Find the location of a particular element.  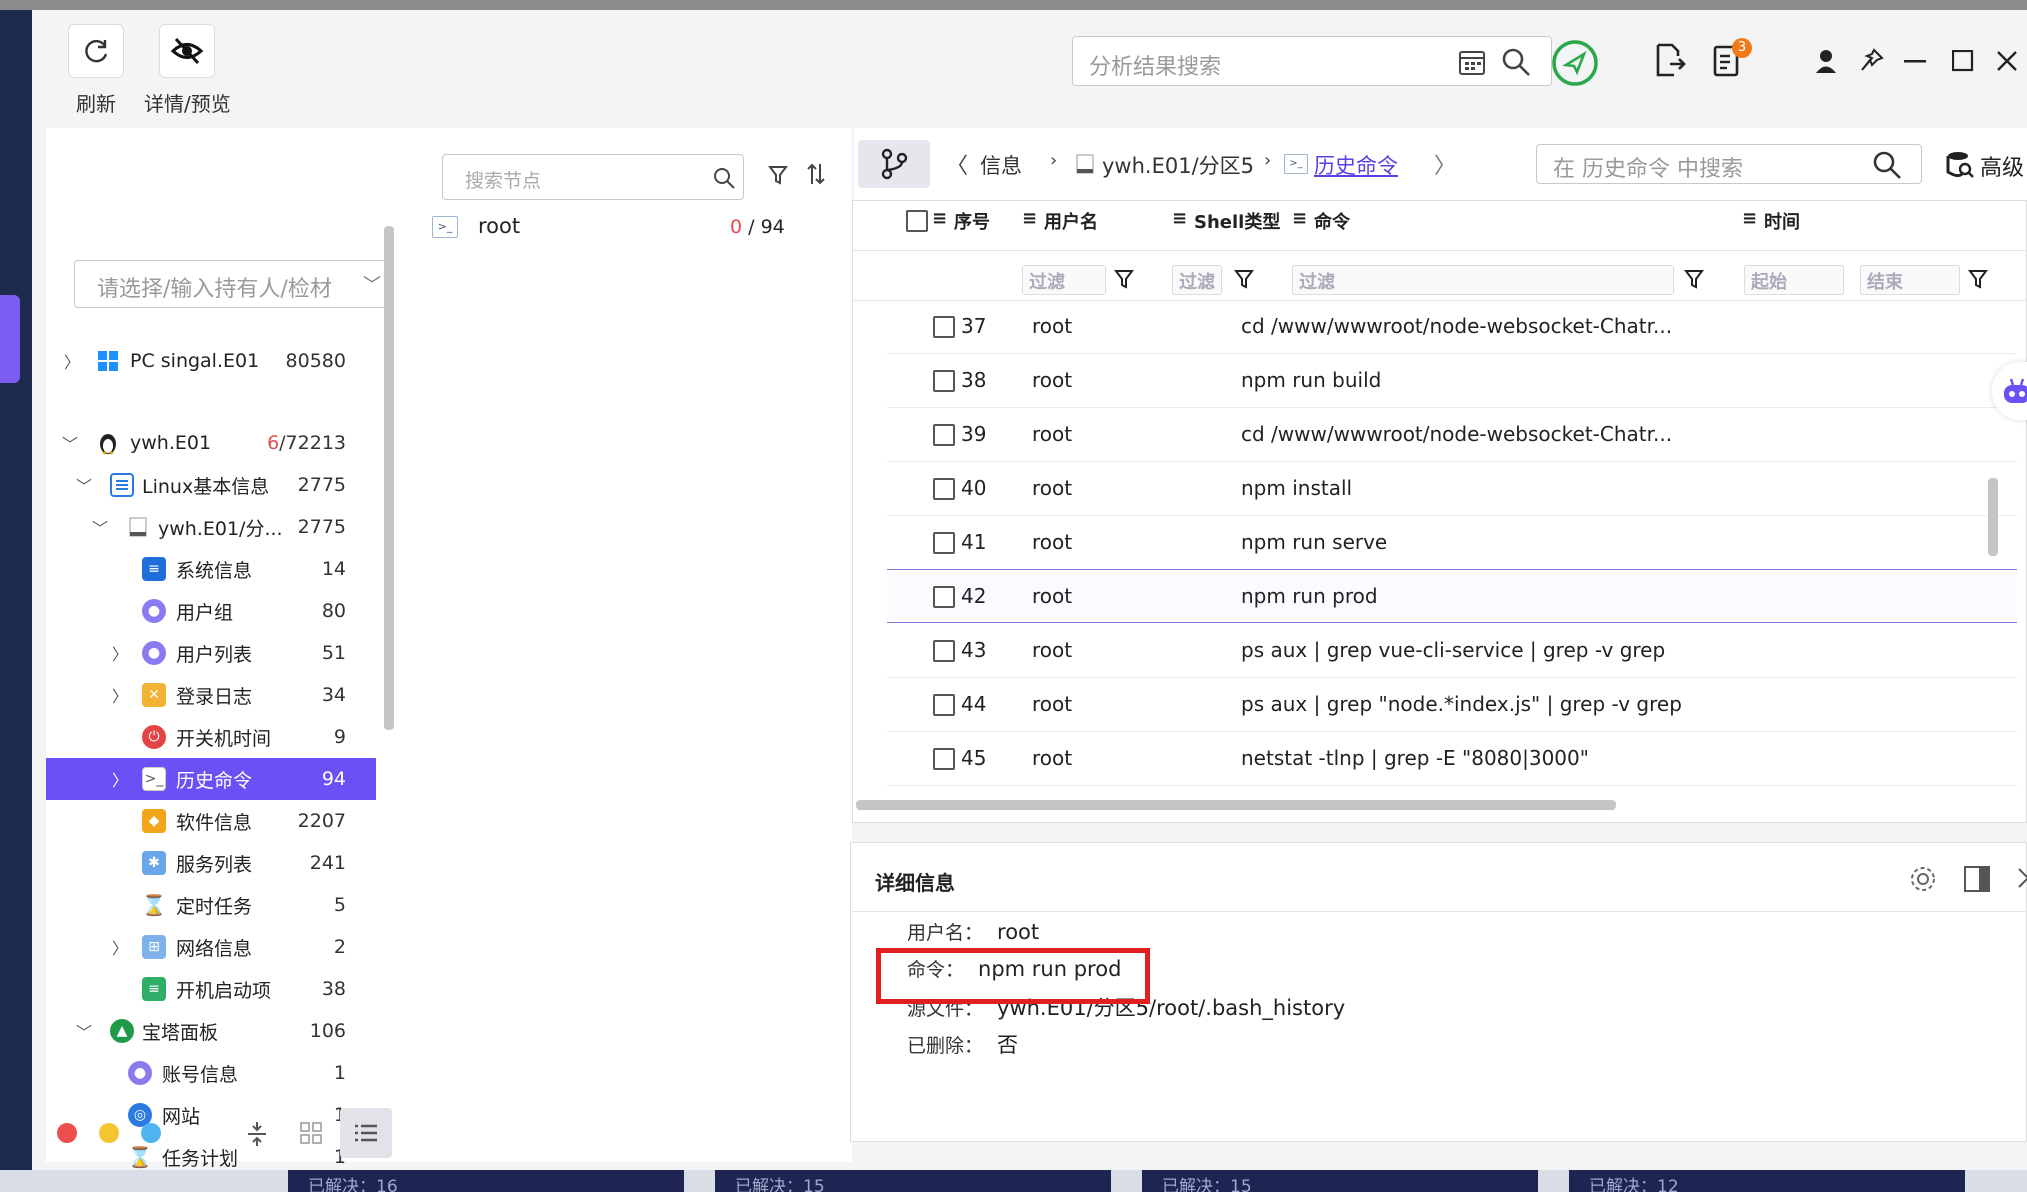

select-all-checkbox is located at coordinates (917, 221).